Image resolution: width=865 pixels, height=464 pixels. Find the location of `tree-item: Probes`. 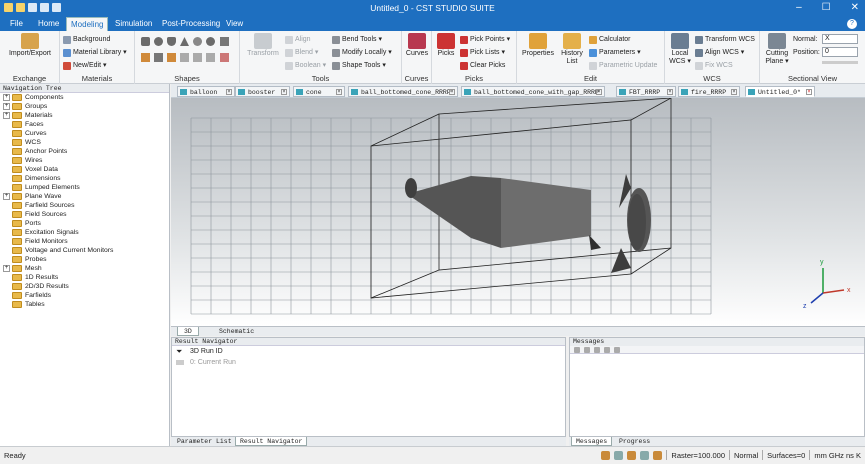

tree-item: Probes is located at coordinates (84, 259).